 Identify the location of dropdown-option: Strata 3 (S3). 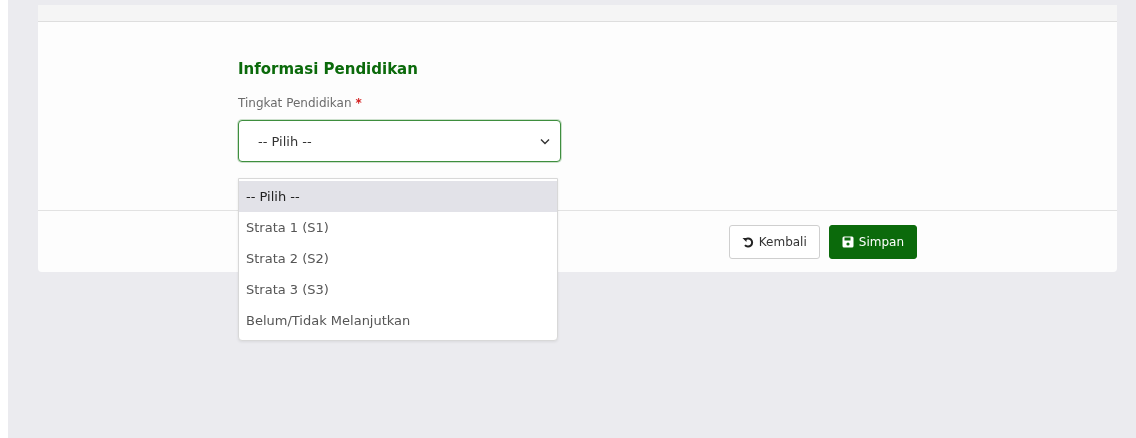
(398, 289).